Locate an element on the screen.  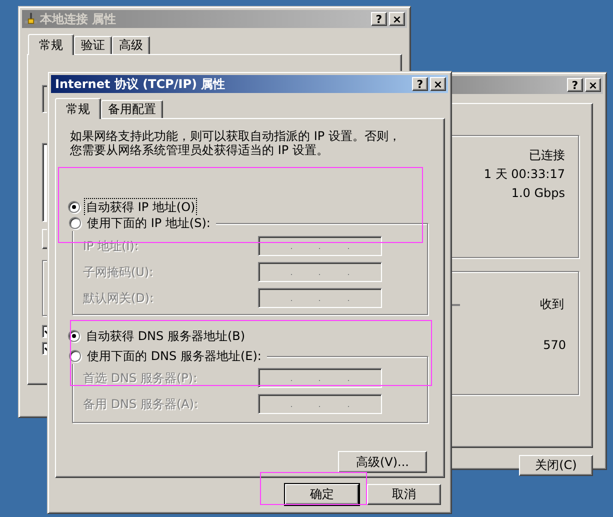
status-value: 1 天 00:33:17 is located at coordinates (524, 174).